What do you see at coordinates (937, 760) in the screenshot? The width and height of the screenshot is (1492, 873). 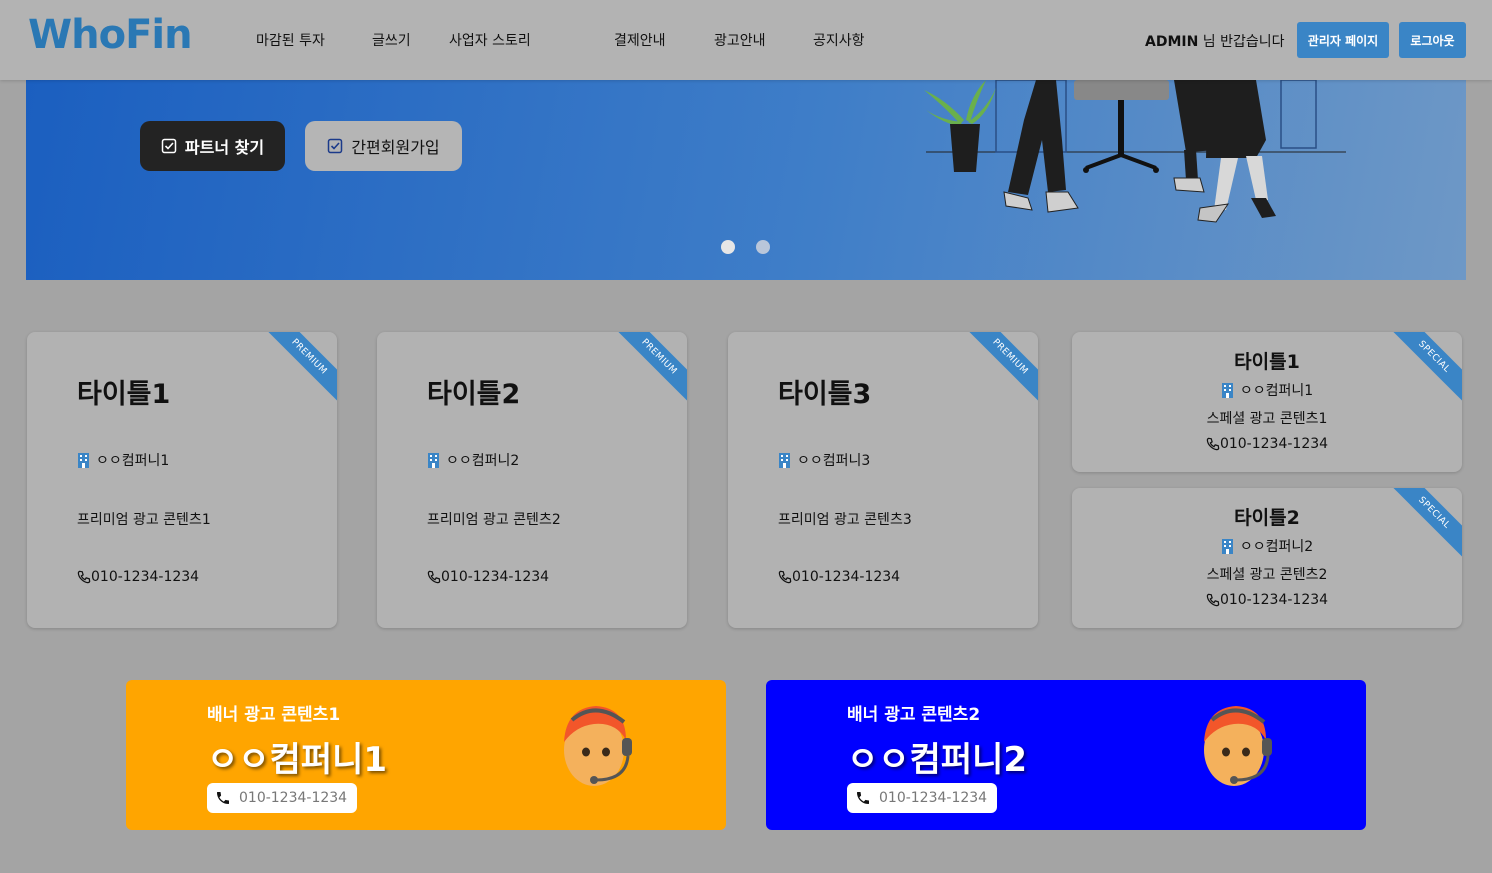 I see `banner-company: ㅇㅇ컴퍼니2` at bounding box center [937, 760].